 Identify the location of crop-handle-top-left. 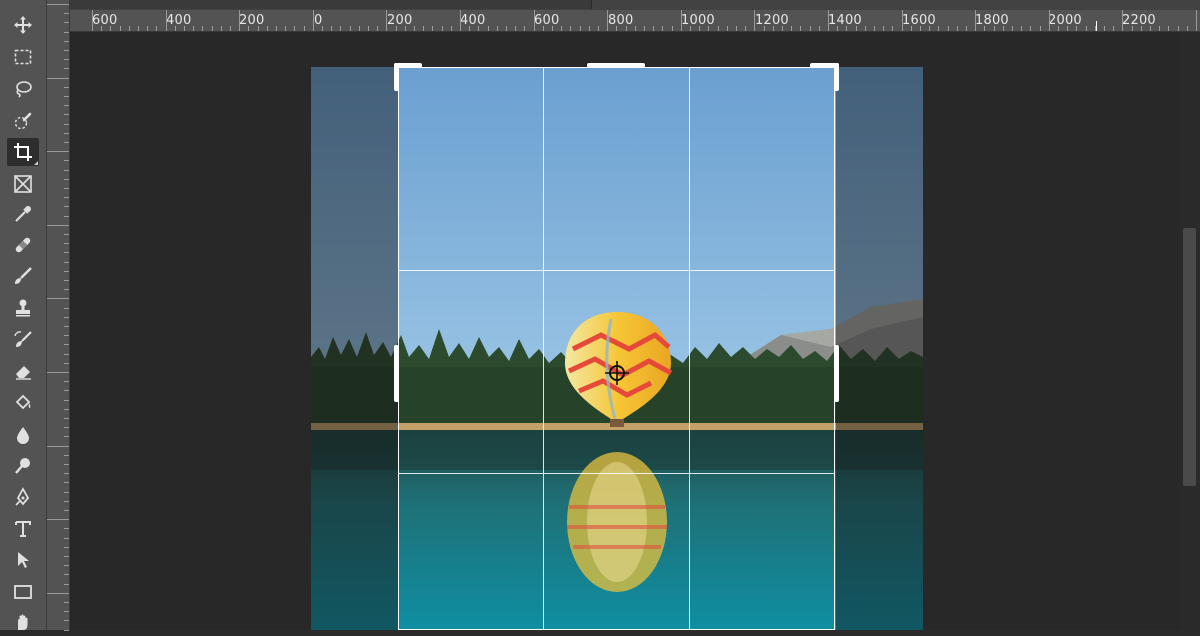
(396, 77).